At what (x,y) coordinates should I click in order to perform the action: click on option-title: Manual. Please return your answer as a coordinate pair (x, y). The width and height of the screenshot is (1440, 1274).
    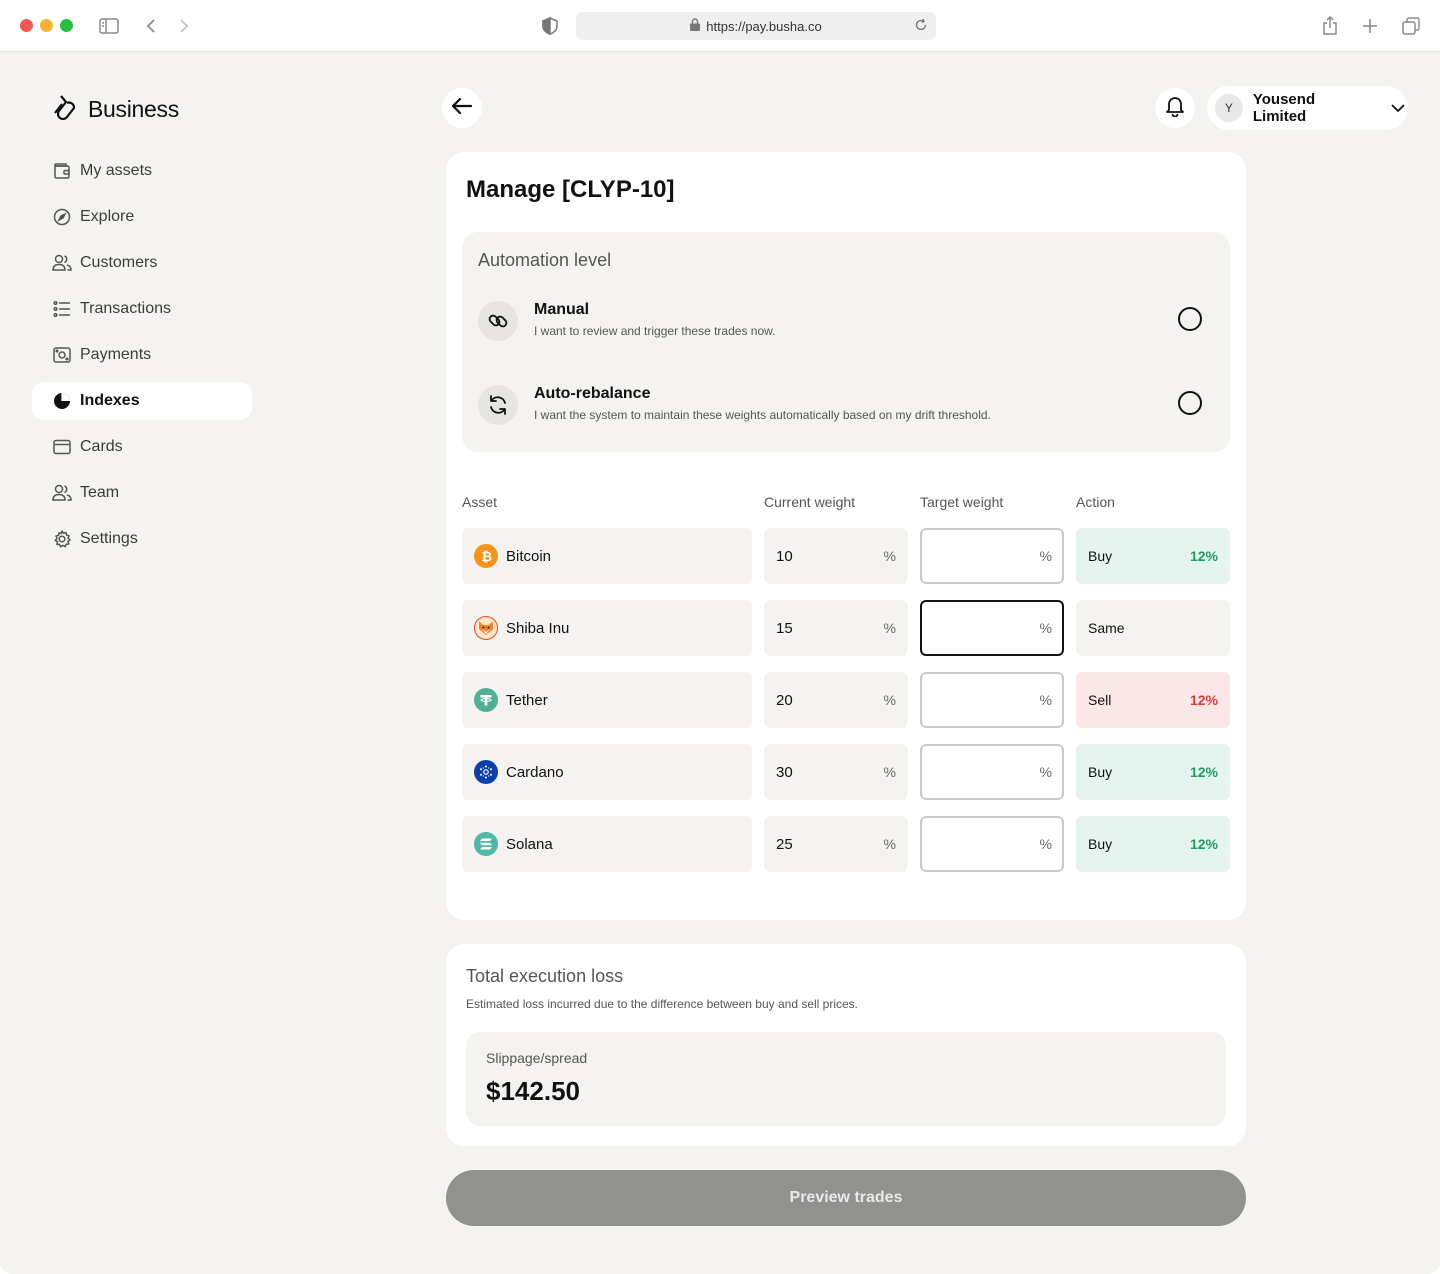
    Looking at the image, I should click on (562, 309).